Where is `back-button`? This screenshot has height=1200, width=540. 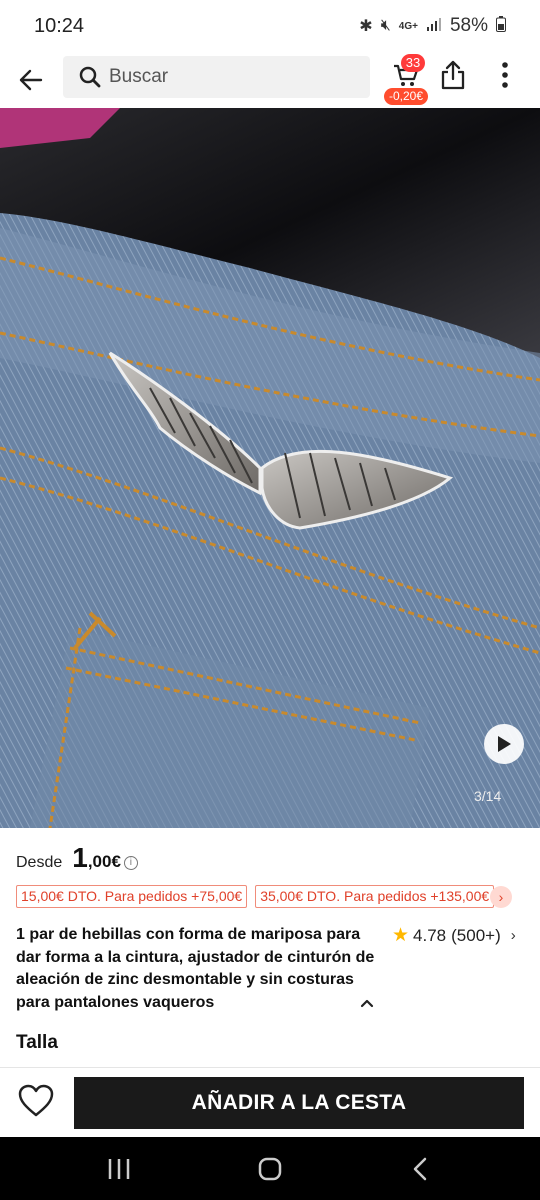 back-button is located at coordinates (31, 80).